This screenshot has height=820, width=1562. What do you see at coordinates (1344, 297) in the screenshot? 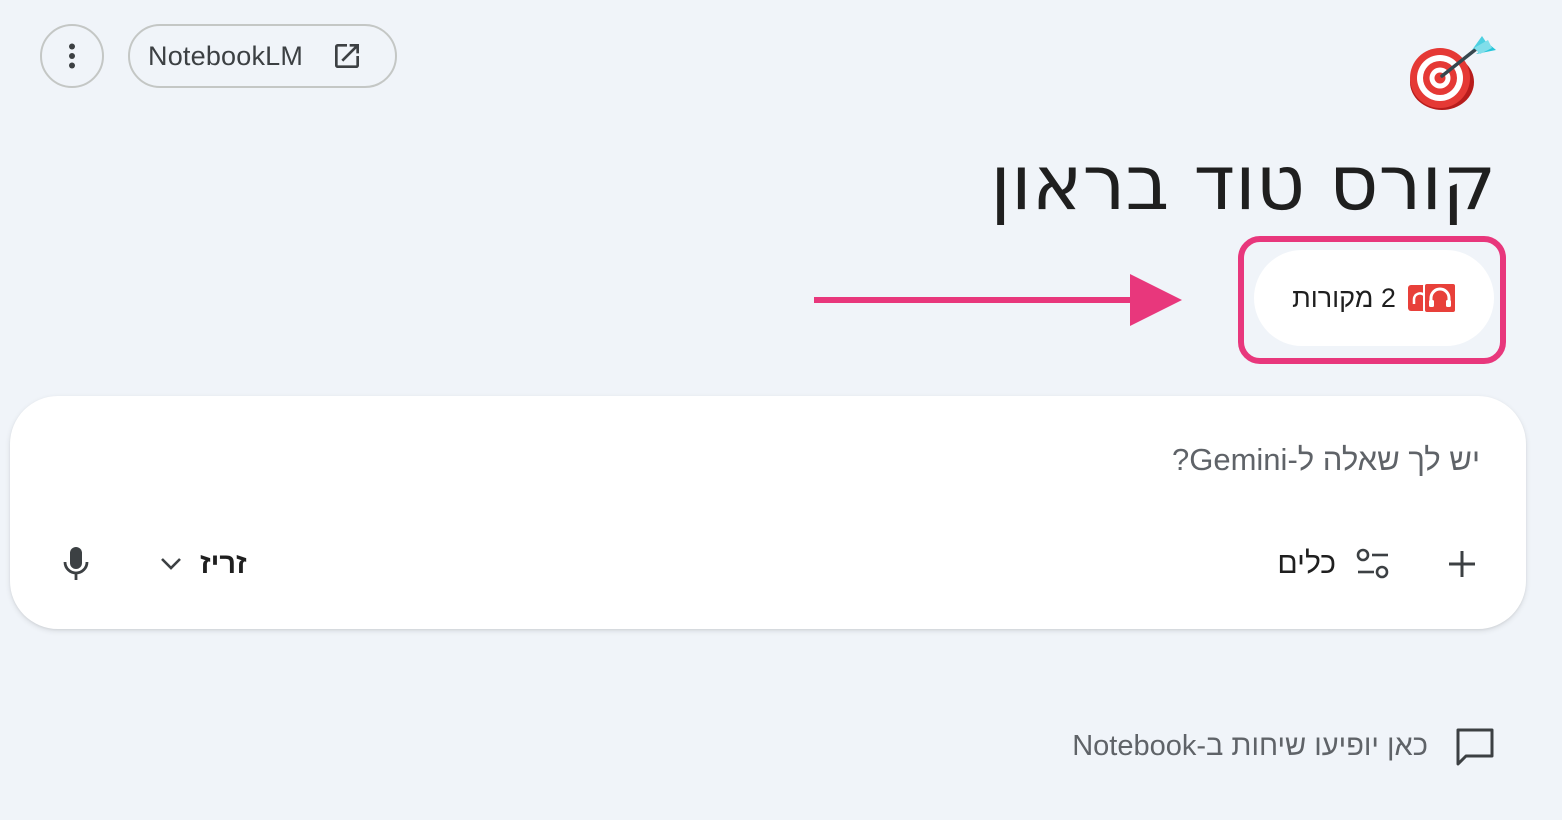
I see `sources-count-label: 2 מקורות` at bounding box center [1344, 297].